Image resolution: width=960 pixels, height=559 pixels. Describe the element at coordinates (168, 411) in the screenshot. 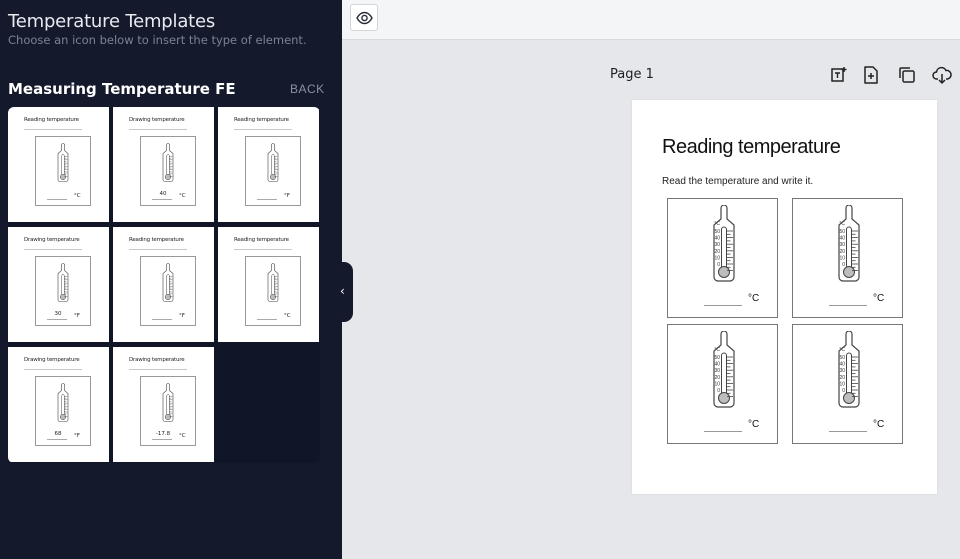

I see `template-tile-preview: -17.8 °C` at that location.